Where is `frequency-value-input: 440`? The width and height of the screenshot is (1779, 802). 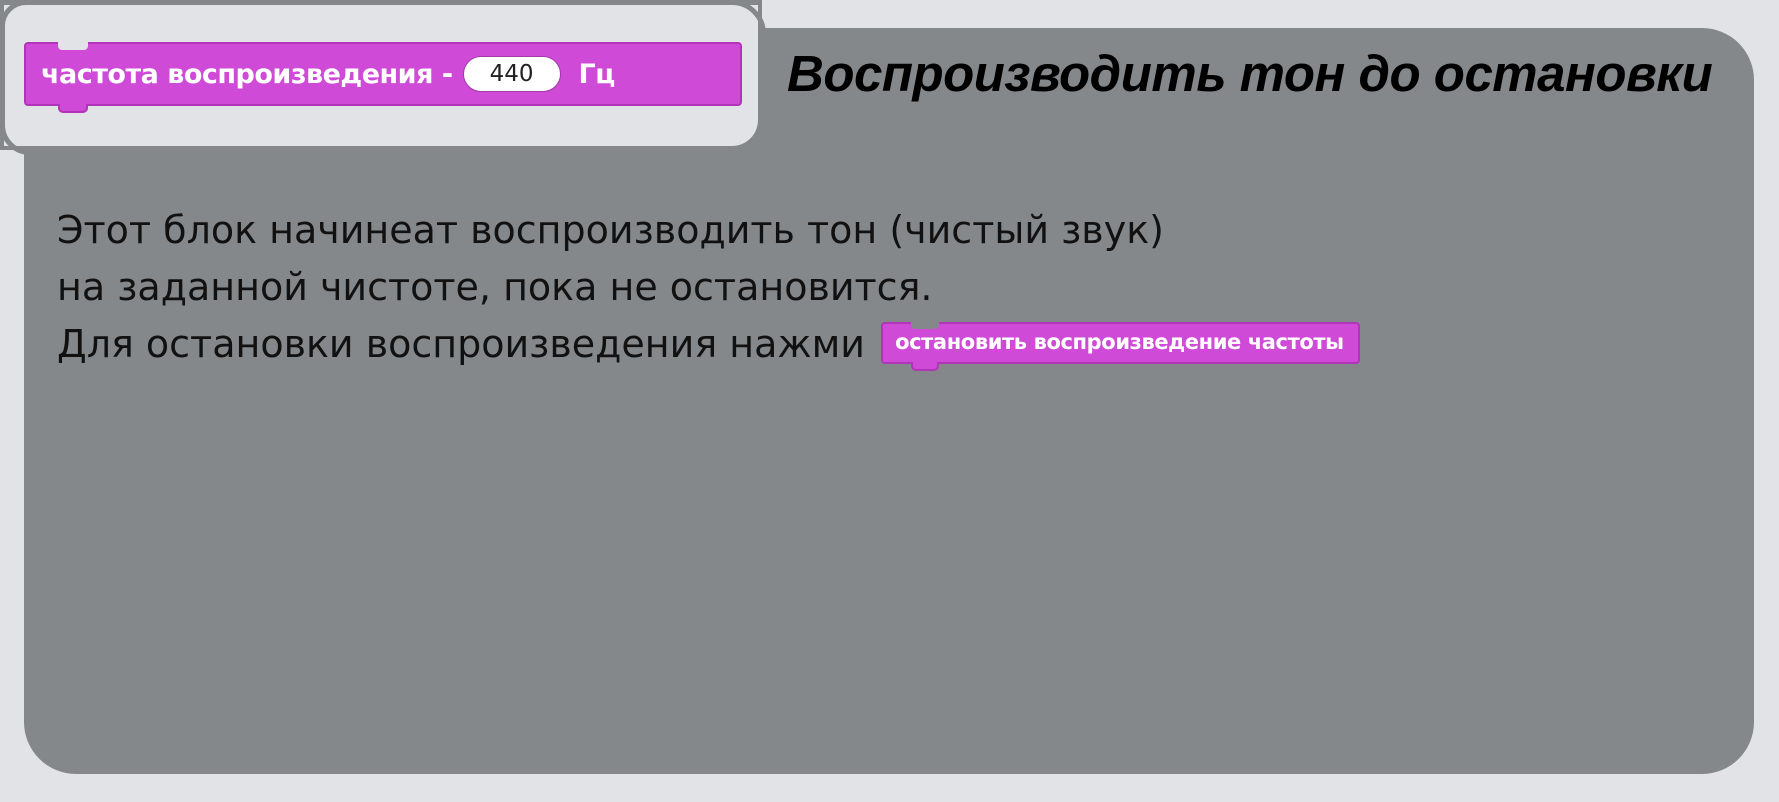
frequency-value-input: 440 is located at coordinates (511, 74).